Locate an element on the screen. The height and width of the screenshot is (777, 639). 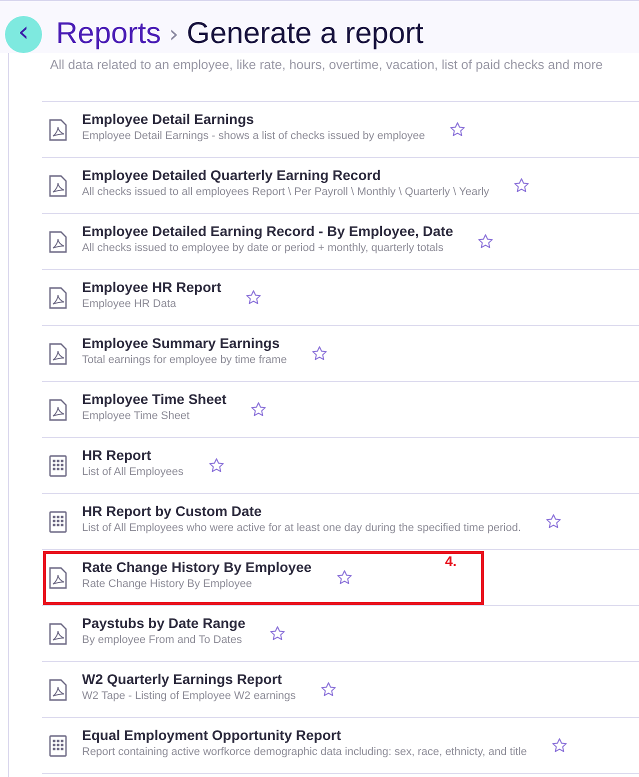
report-title: Employee Detailed Earning Record - By Employee, Date is located at coordinates (268, 231).